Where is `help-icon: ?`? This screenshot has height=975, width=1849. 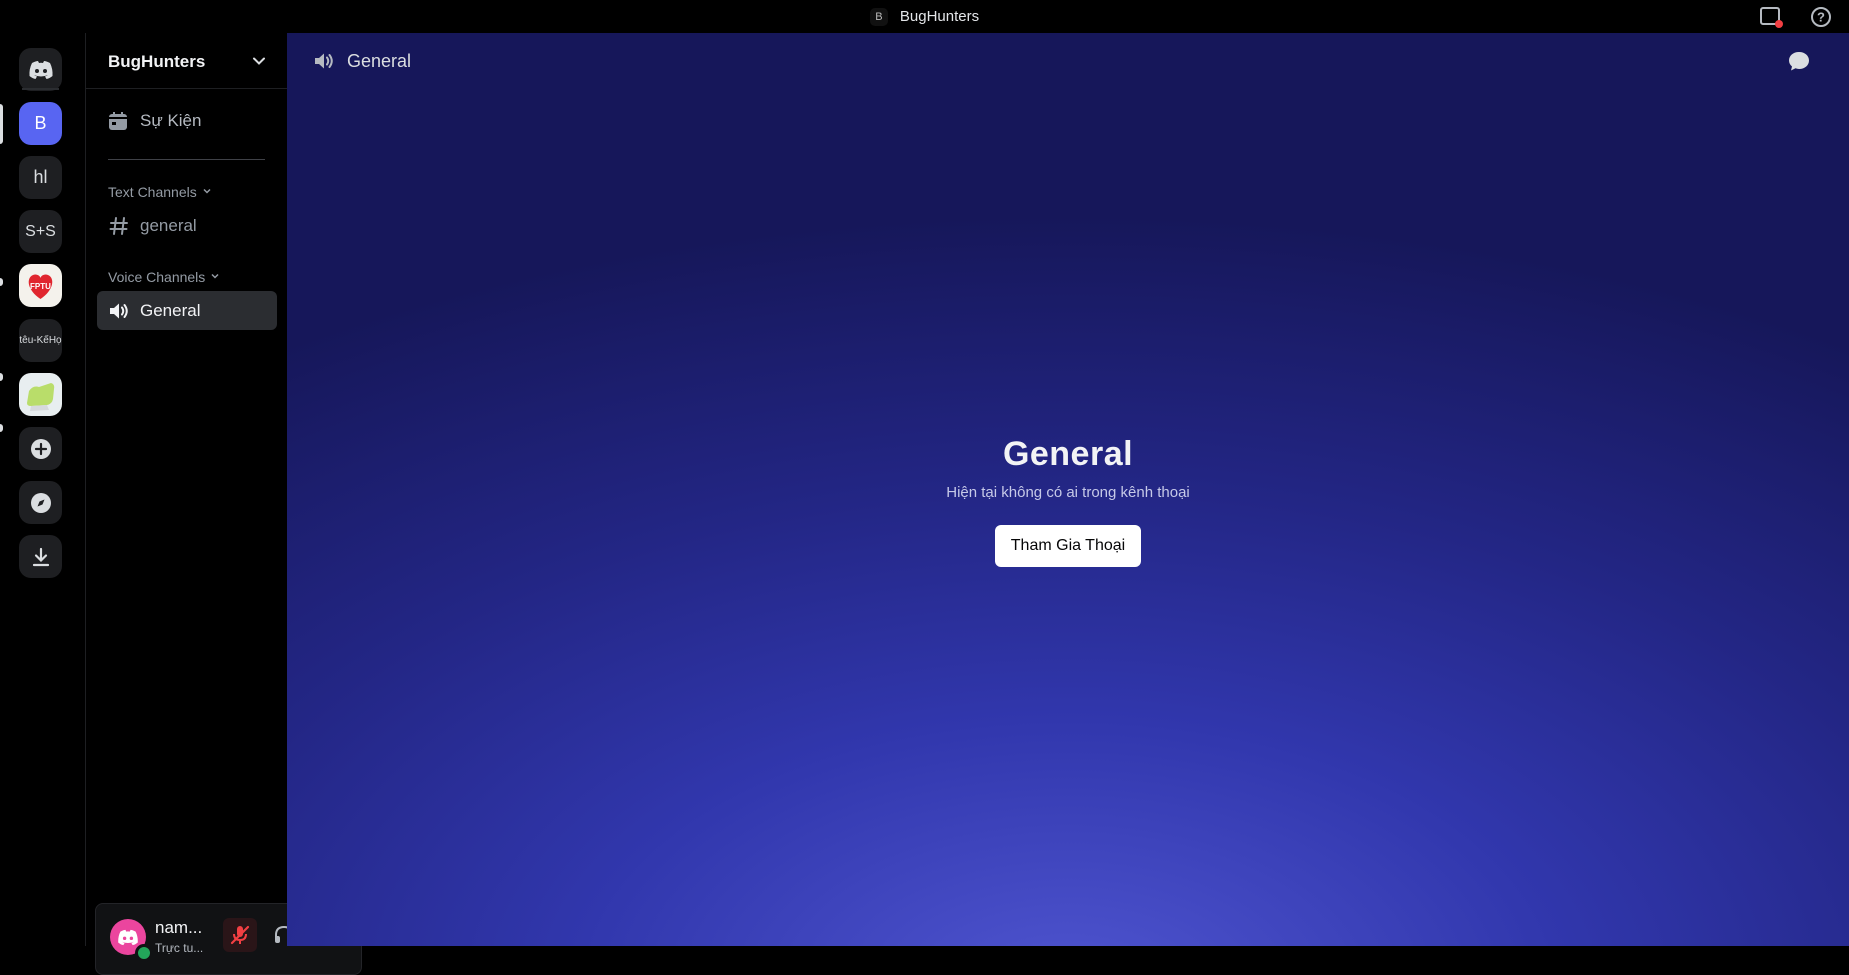 help-icon: ? is located at coordinates (1821, 17).